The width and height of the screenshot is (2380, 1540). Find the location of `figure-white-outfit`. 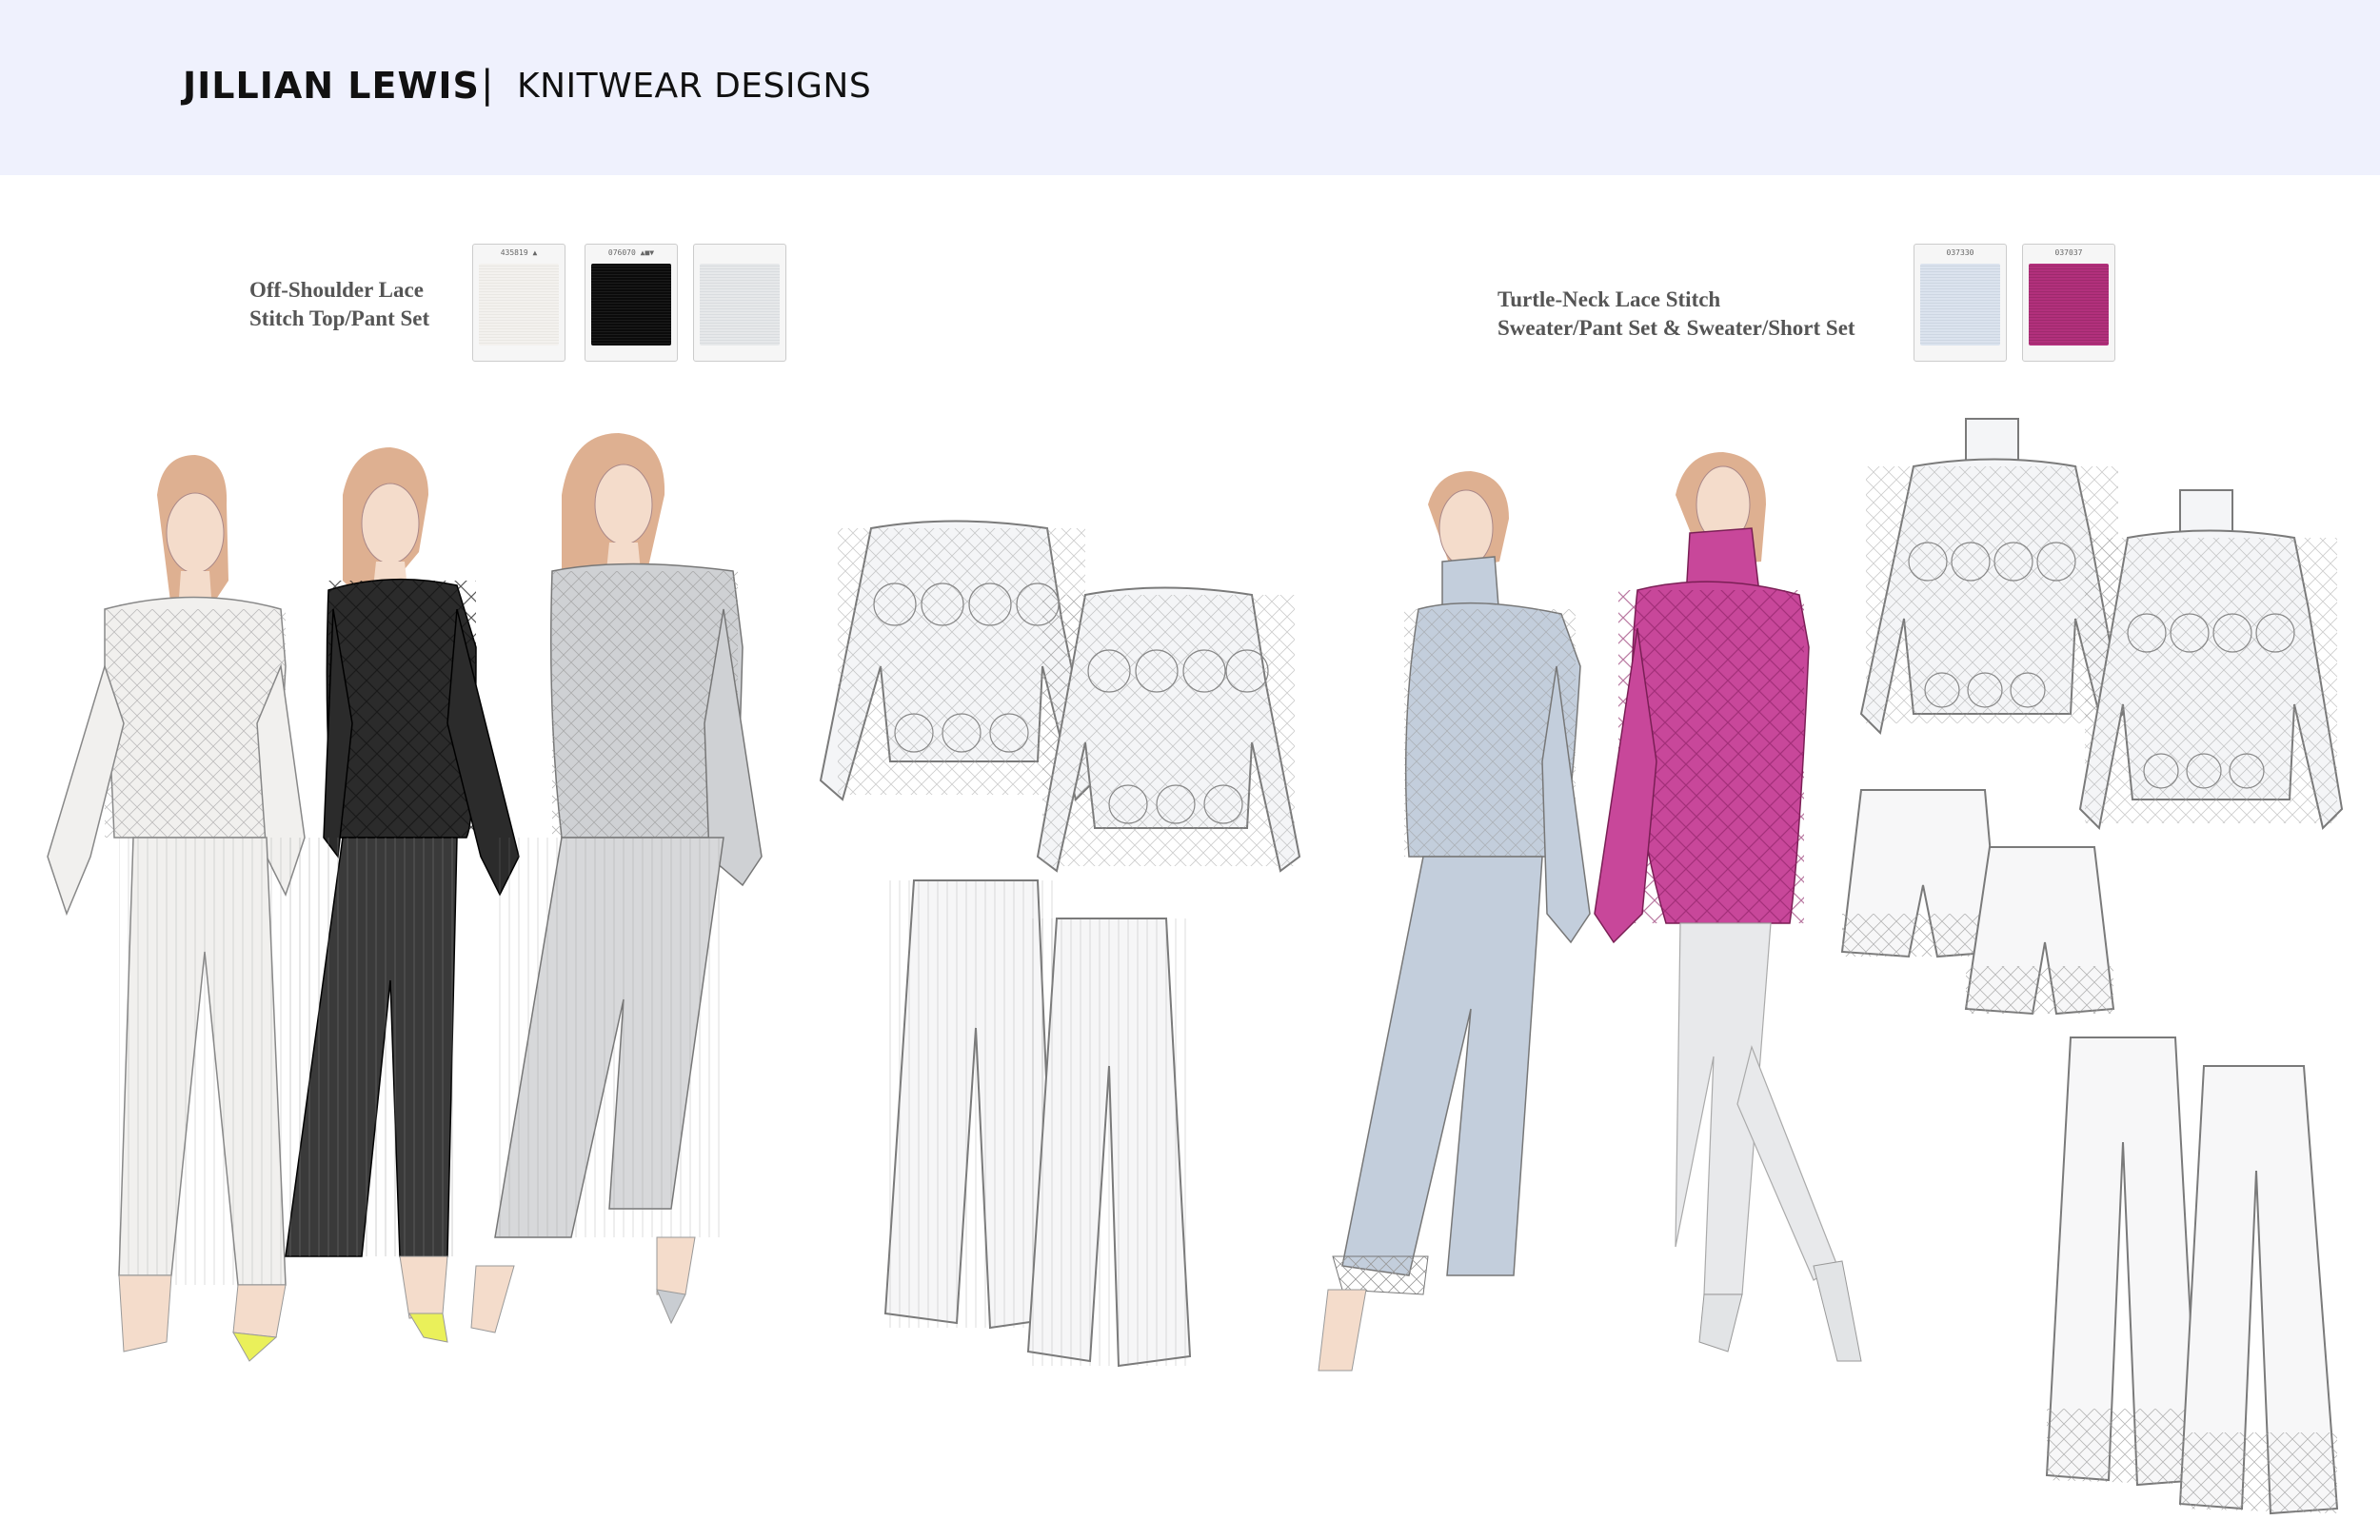

figure-white-outfit is located at coordinates (176, 908).